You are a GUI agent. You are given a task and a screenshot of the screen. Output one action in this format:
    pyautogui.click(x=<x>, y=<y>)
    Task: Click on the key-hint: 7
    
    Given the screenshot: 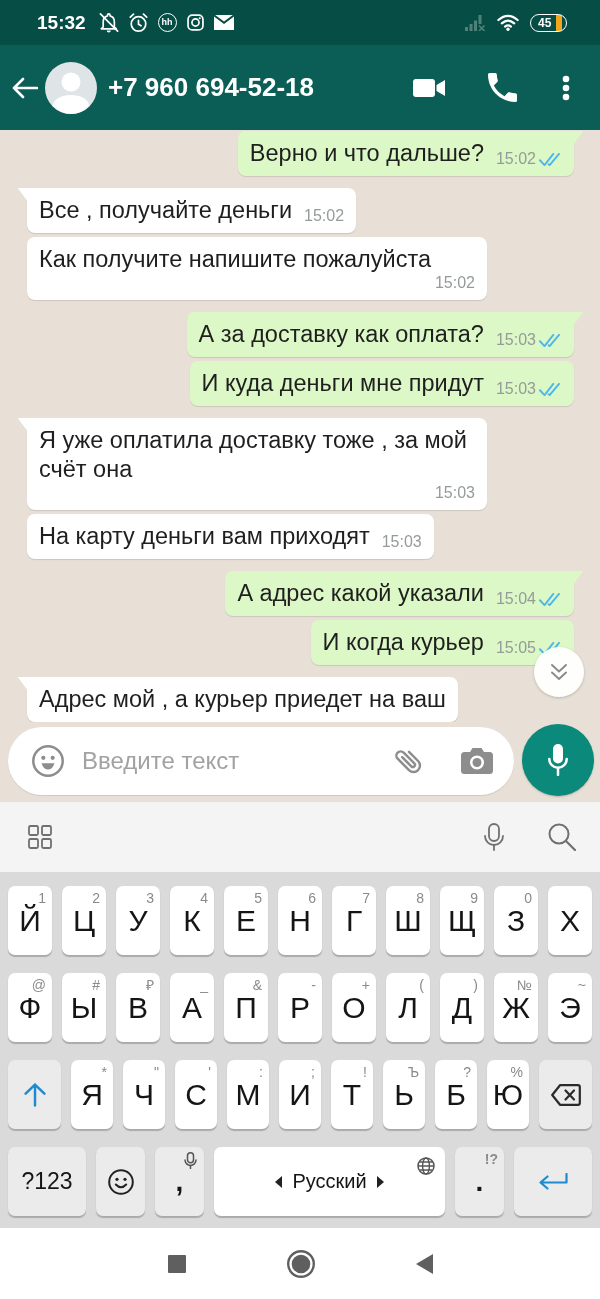 What is the action you would take?
    pyautogui.click(x=366, y=898)
    